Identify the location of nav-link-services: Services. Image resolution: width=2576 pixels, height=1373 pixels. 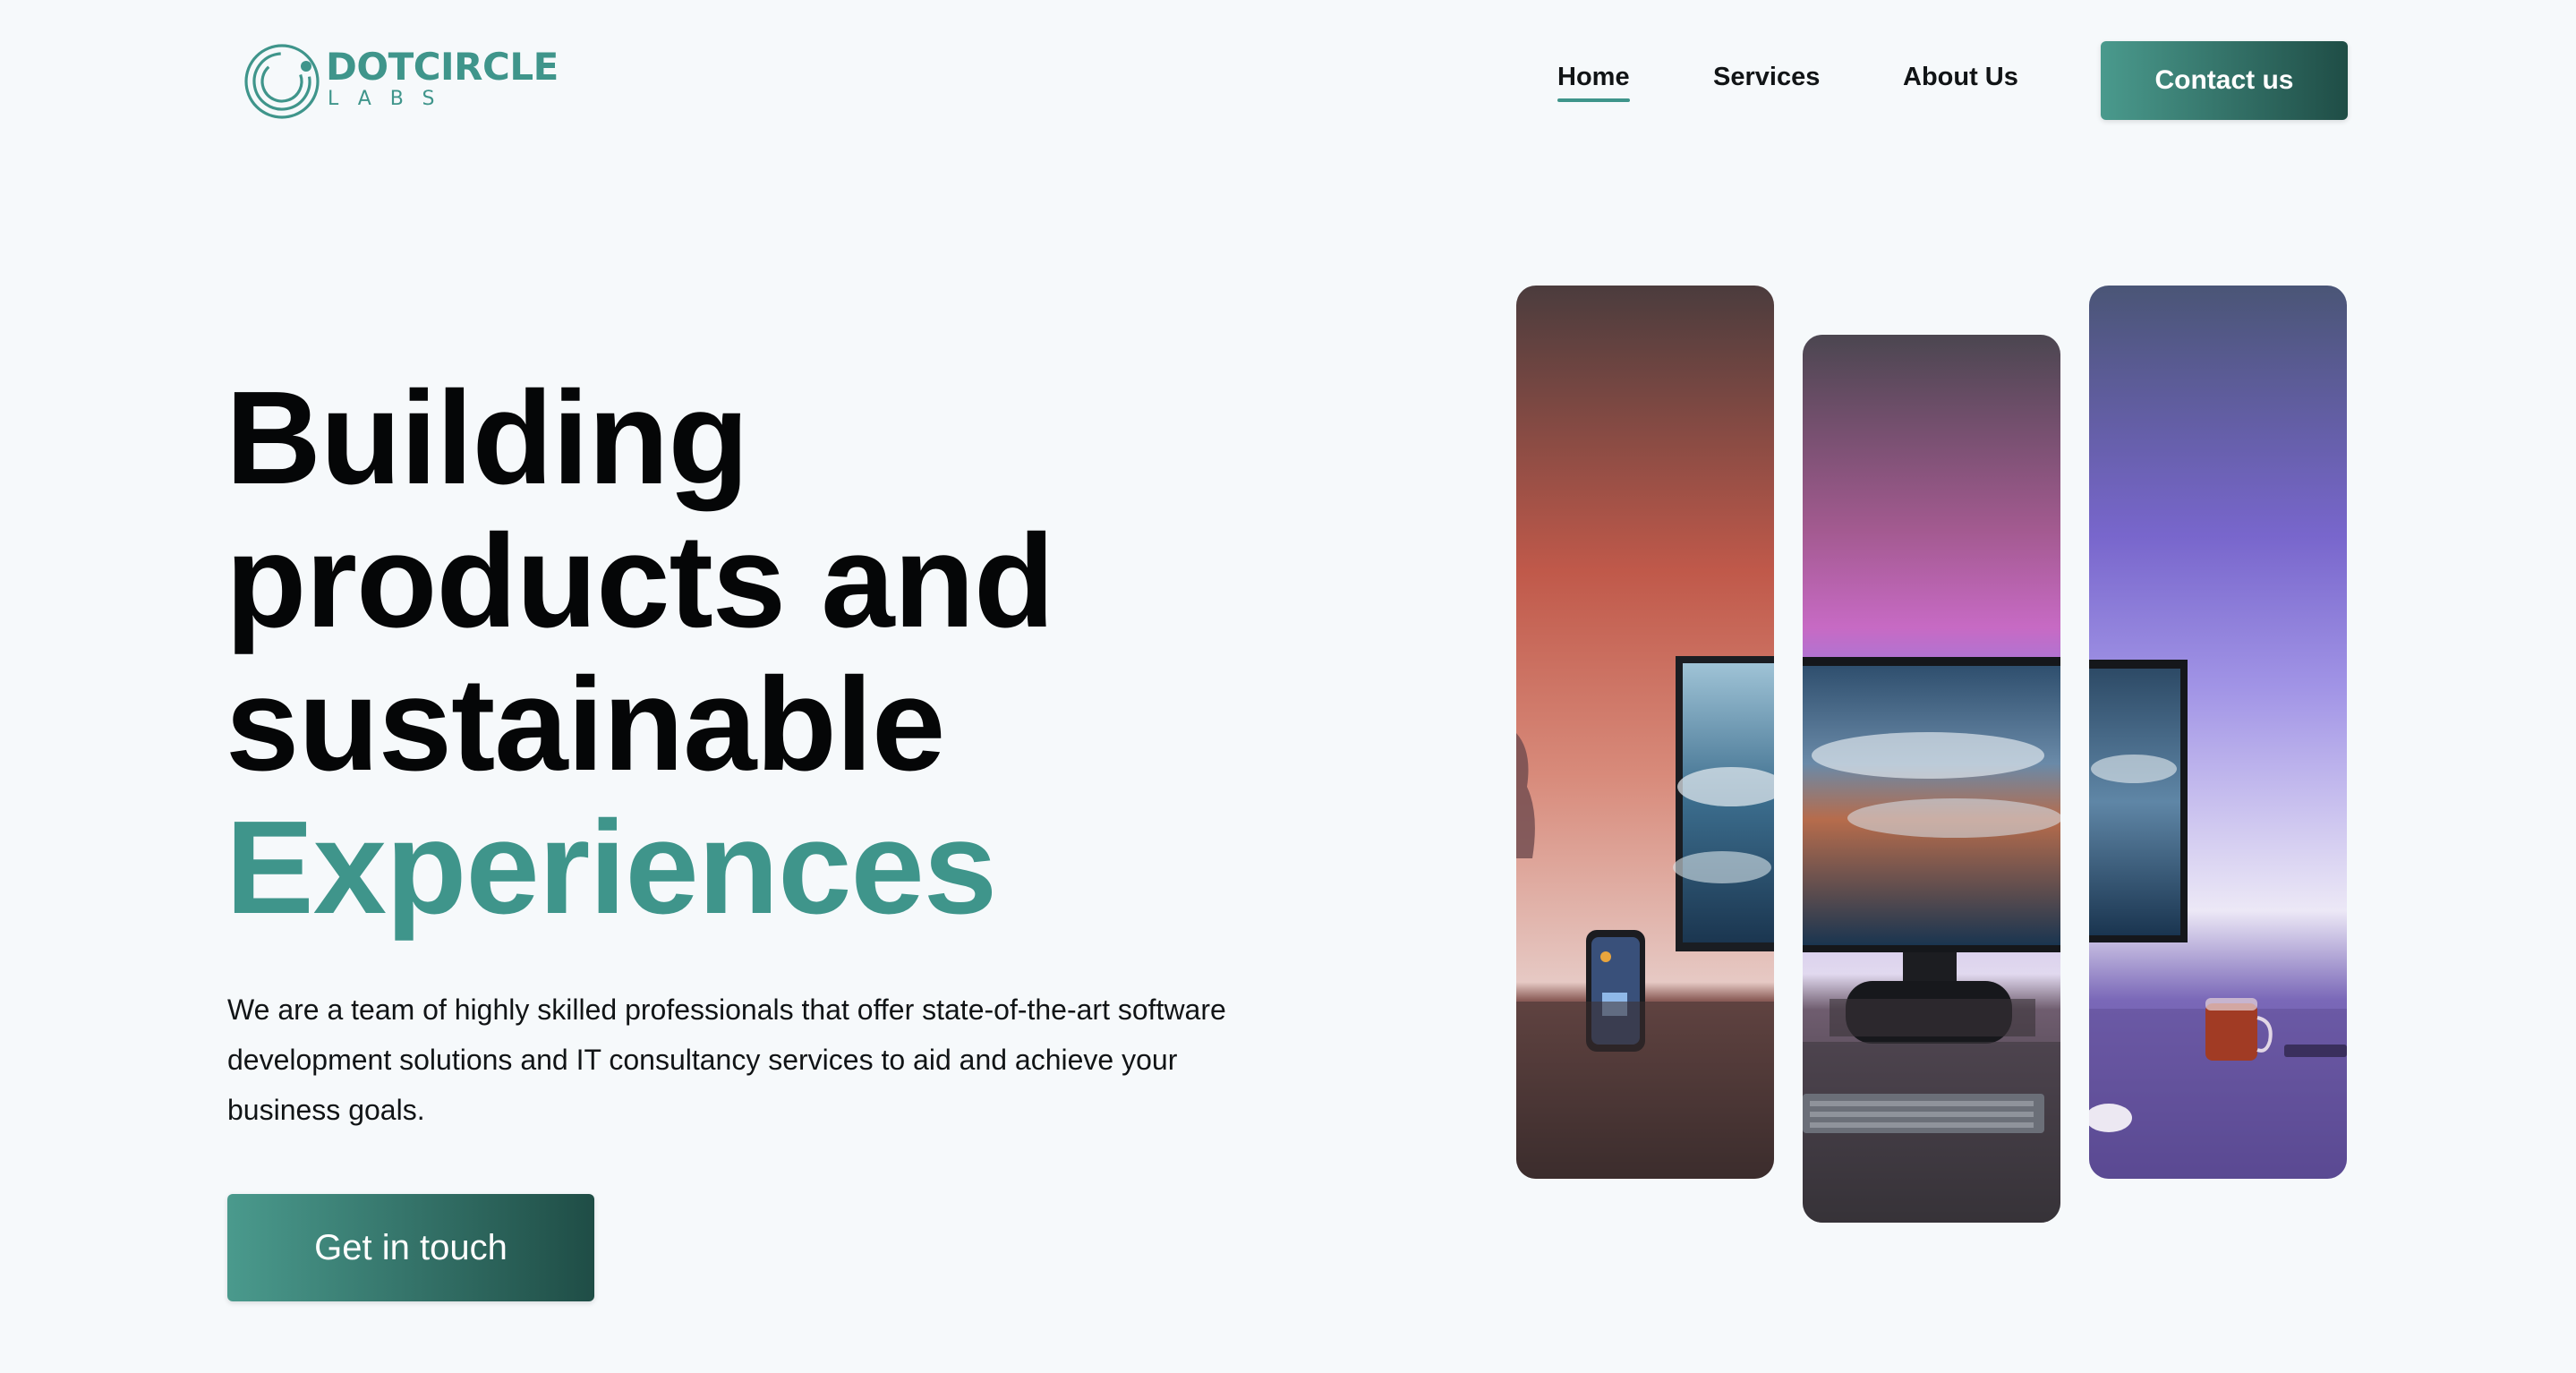
(1766, 77).